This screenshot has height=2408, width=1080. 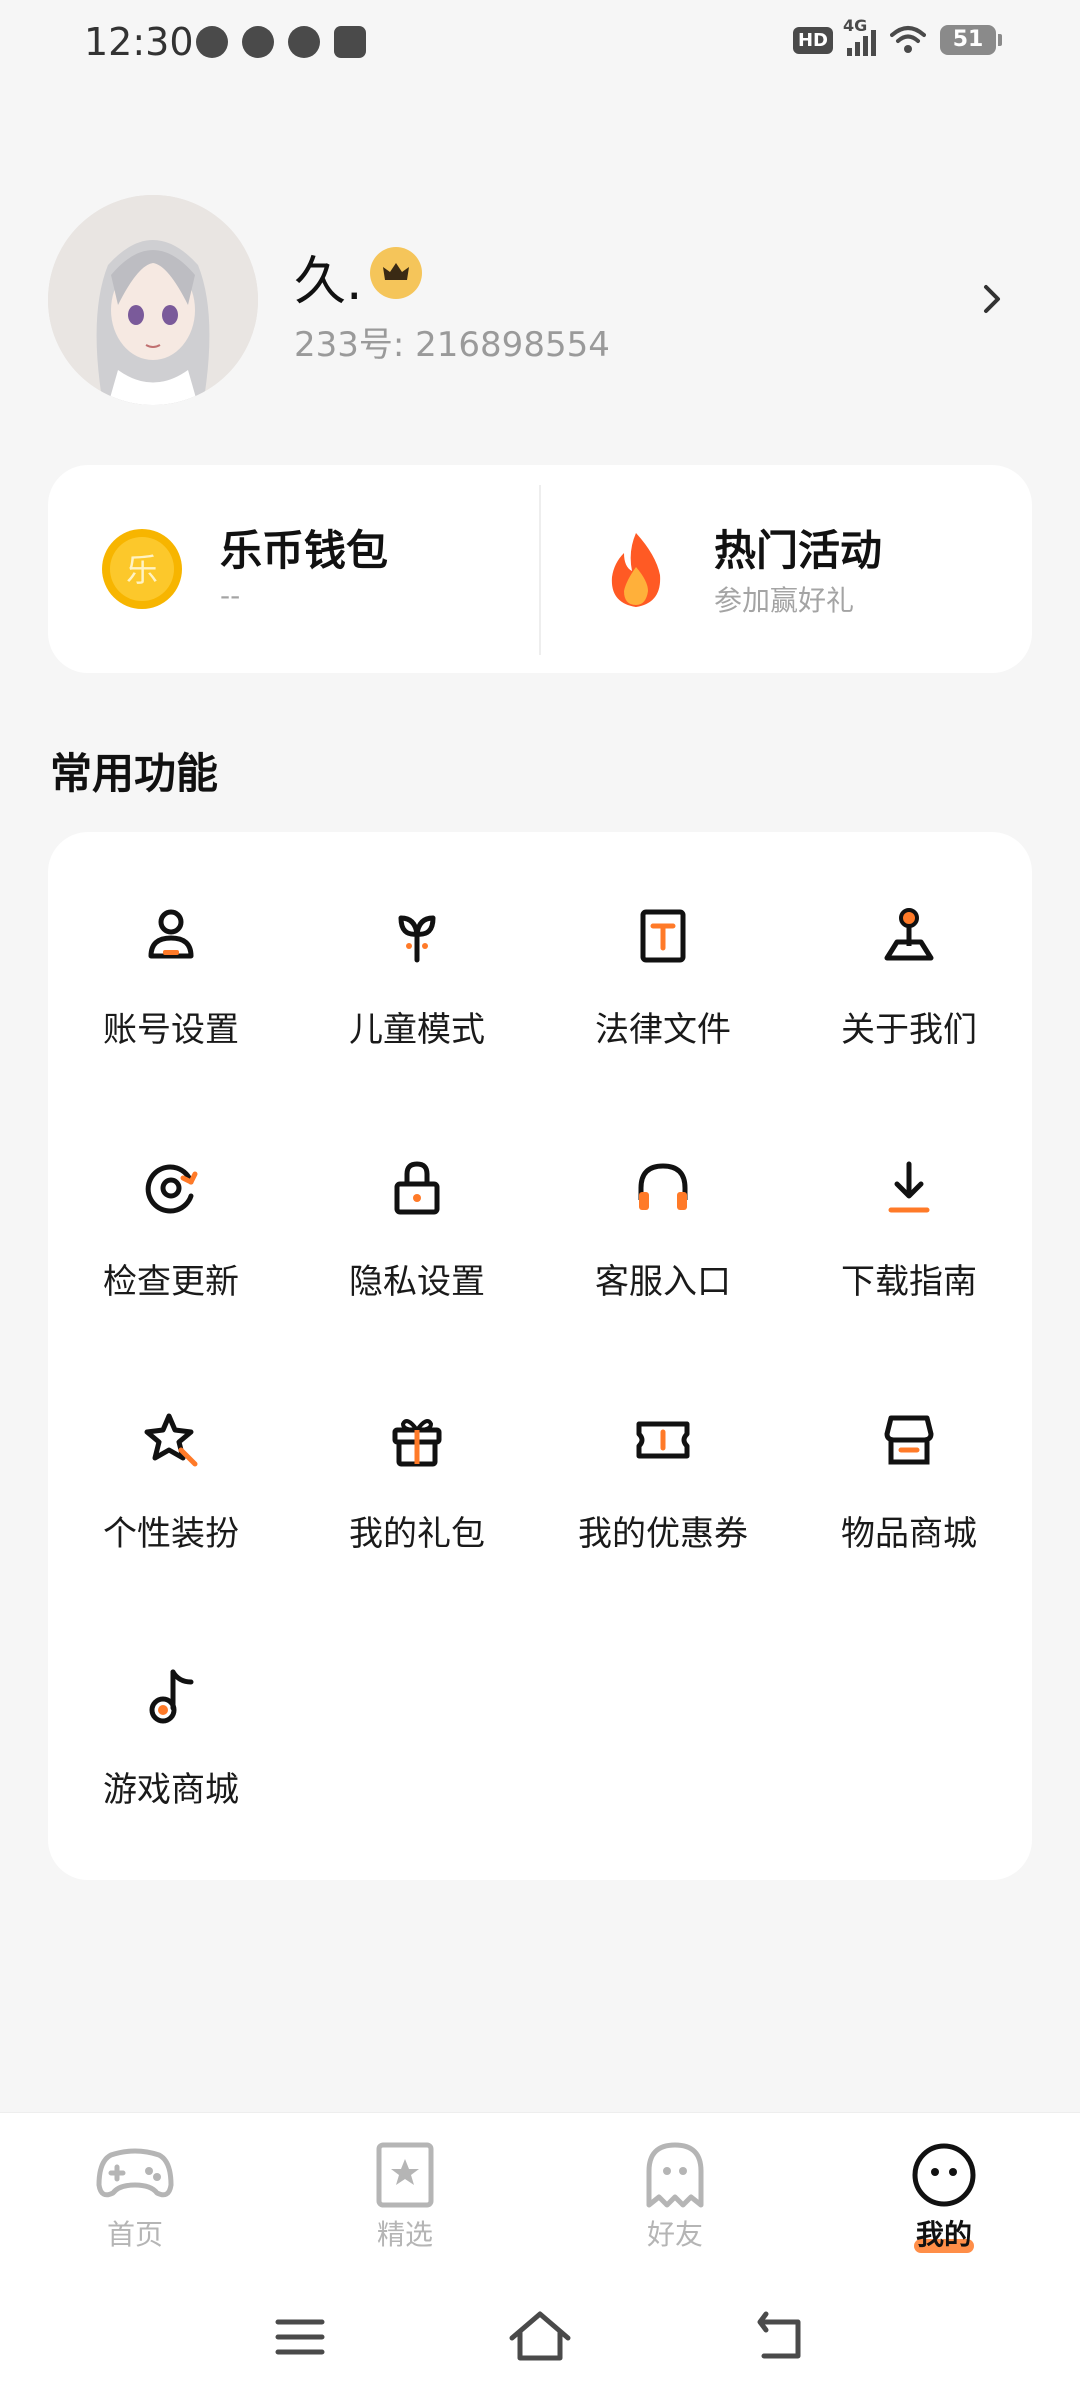 What do you see at coordinates (171, 1189) in the screenshot?
I see `update-icon` at bounding box center [171, 1189].